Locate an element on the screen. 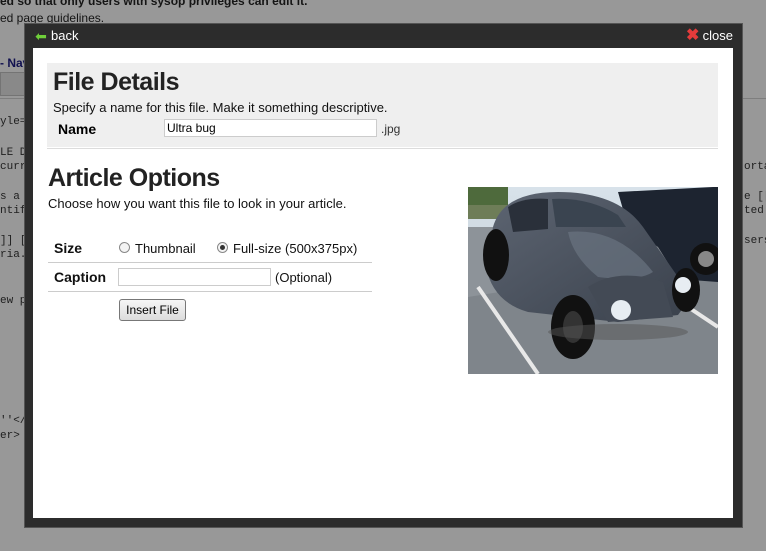 The width and height of the screenshot is (766, 551). back-label: back is located at coordinates (65, 35).